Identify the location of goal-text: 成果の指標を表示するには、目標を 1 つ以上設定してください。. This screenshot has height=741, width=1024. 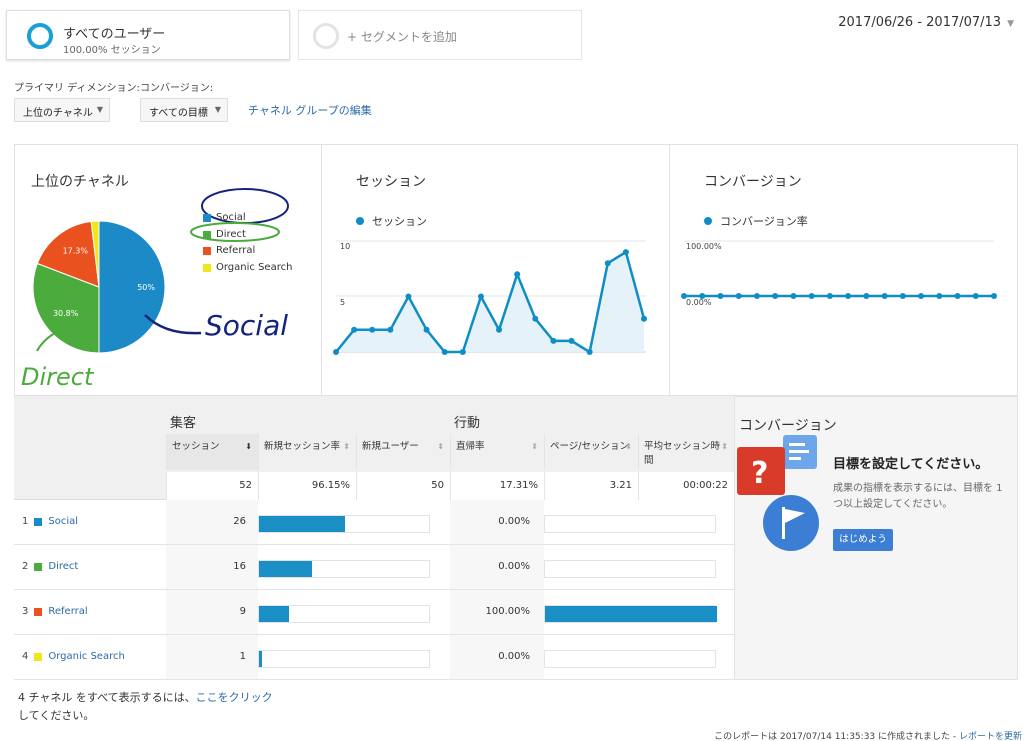
(918, 496).